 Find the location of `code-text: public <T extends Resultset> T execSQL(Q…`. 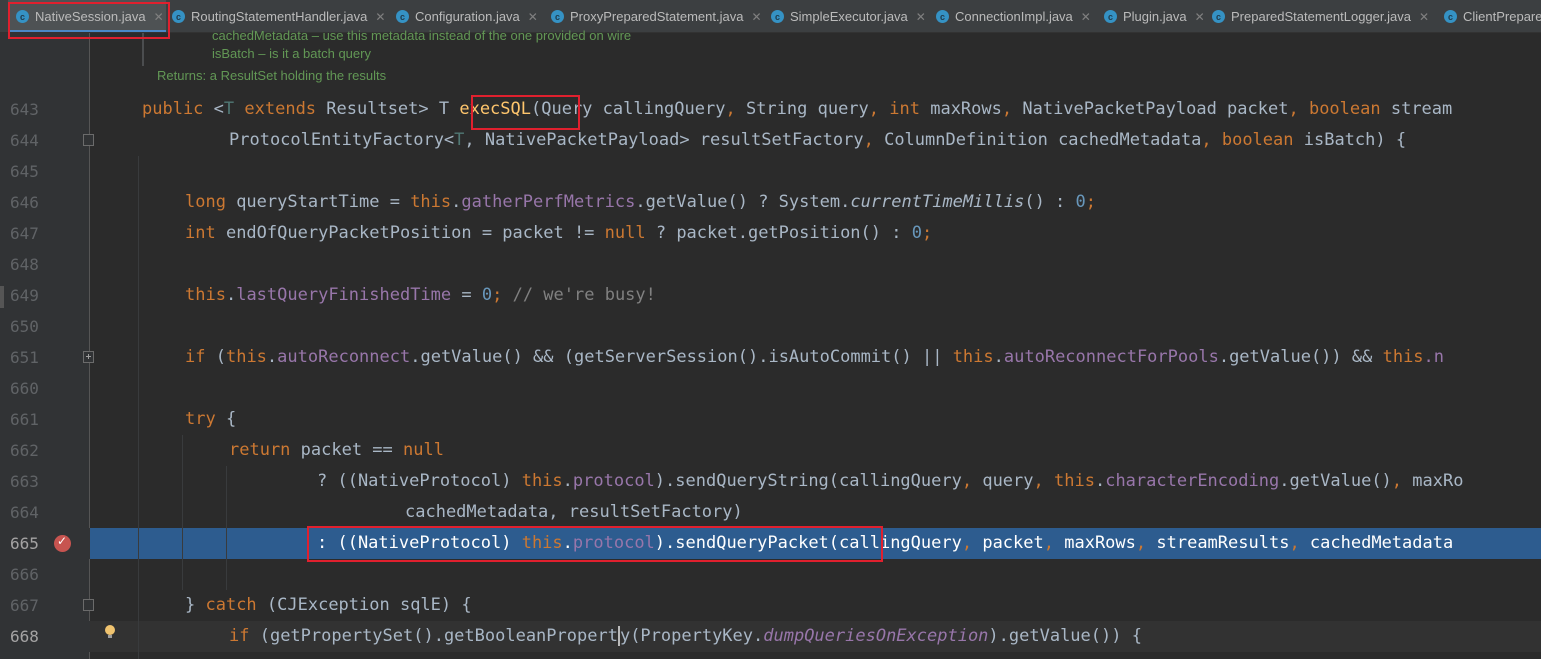

code-text: public <T extends Resultset> T execSQL(Q… is located at coordinates (797, 109).